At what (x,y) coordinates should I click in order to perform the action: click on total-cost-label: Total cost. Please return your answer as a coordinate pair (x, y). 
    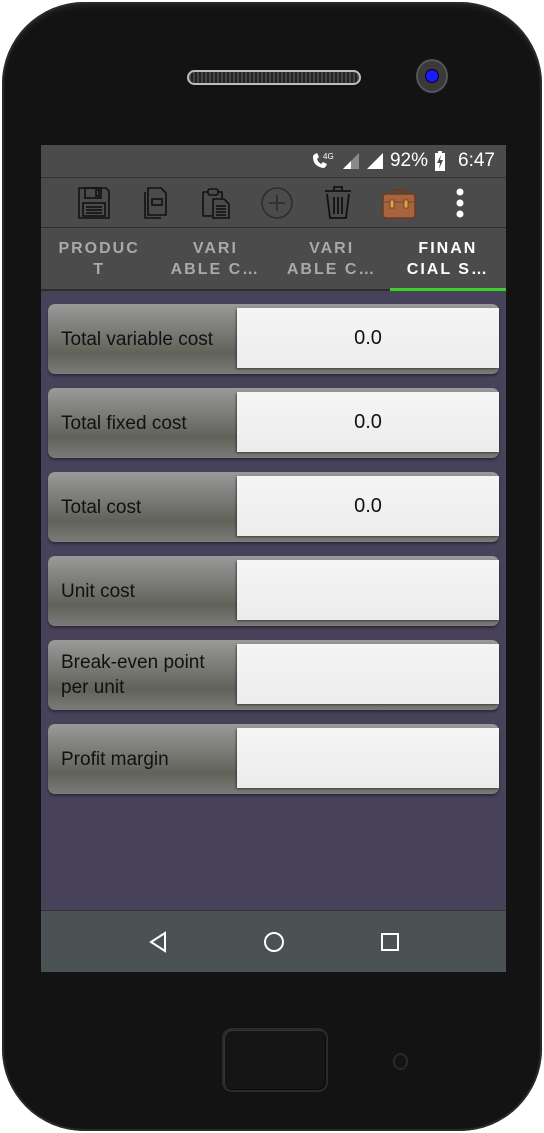
    Looking at the image, I should click on (101, 507).